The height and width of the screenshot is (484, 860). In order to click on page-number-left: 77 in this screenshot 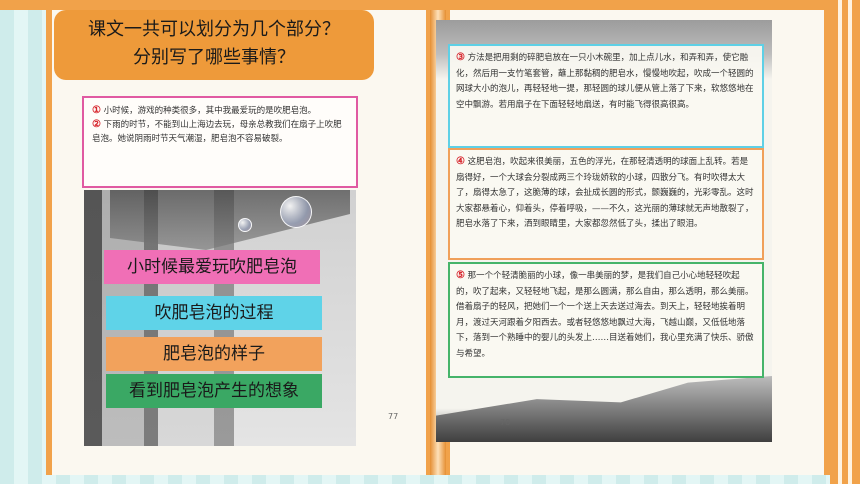, I will do `click(393, 416)`.